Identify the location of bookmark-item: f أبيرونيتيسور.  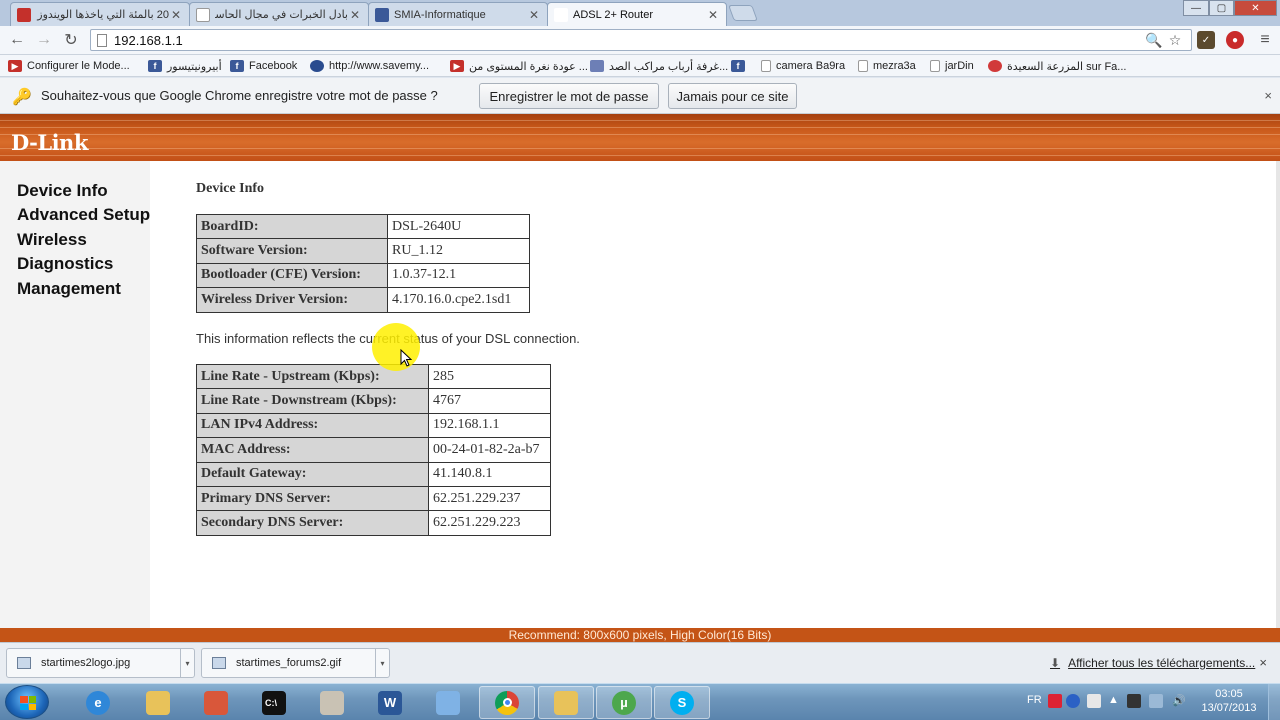
(185, 66).